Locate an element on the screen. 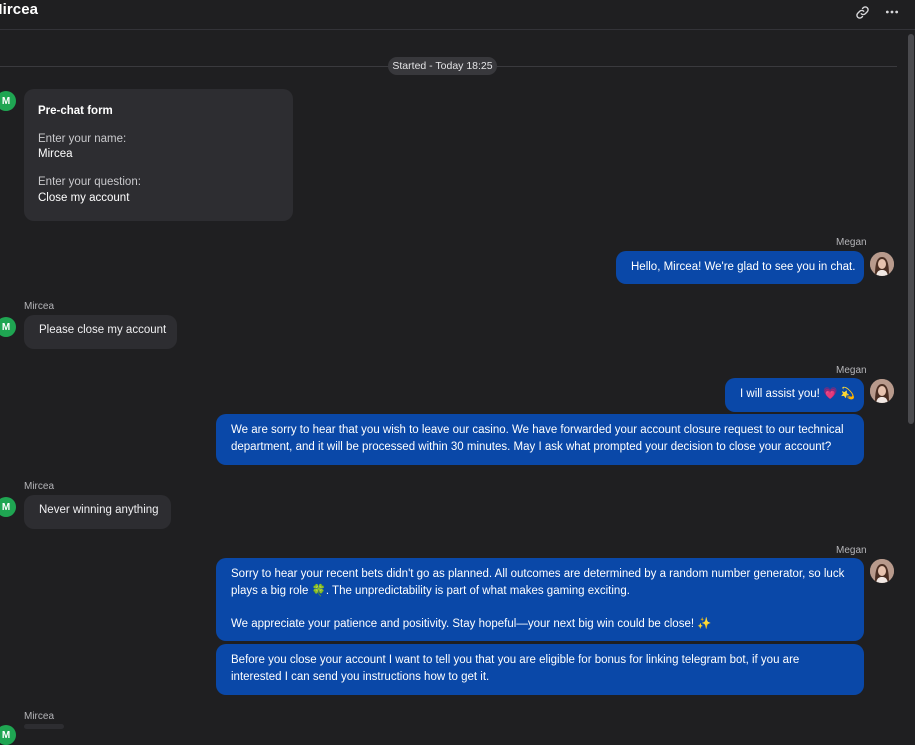  name-label: Enter your name: is located at coordinates (82, 139).